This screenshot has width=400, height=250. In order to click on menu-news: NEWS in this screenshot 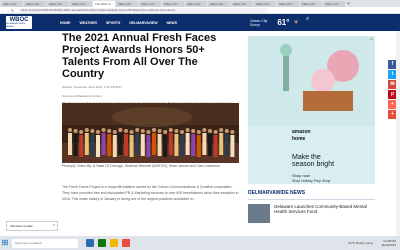, I will do `click(172, 23)`.